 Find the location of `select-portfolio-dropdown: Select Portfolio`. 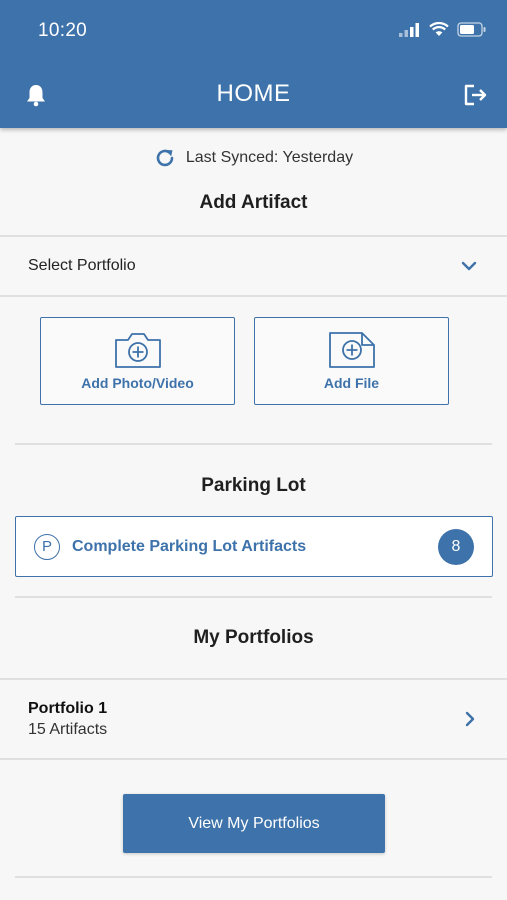

select-portfolio-dropdown: Select Portfolio is located at coordinates (253, 266).